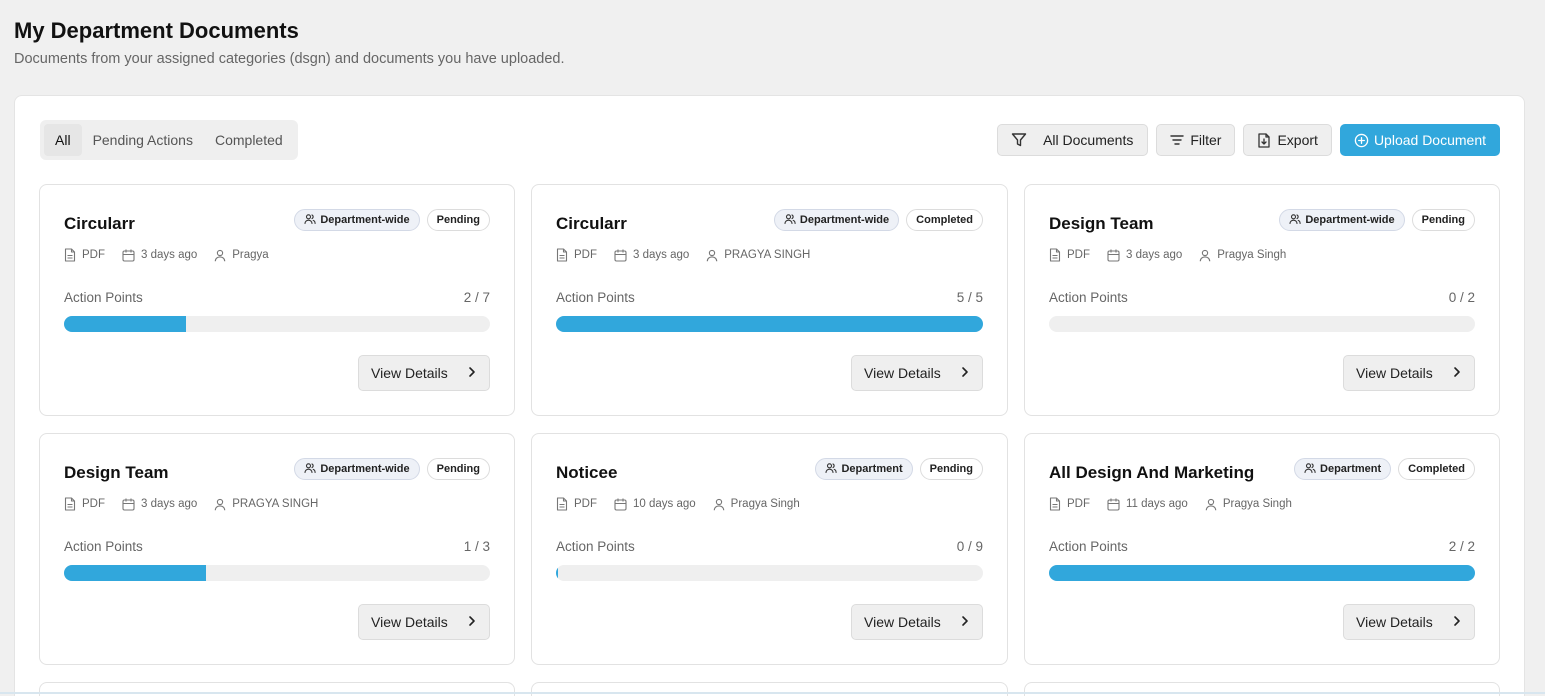 Image resolution: width=1545 pixels, height=696 pixels. I want to click on upload-document-label: Upload Document, so click(1429, 140).